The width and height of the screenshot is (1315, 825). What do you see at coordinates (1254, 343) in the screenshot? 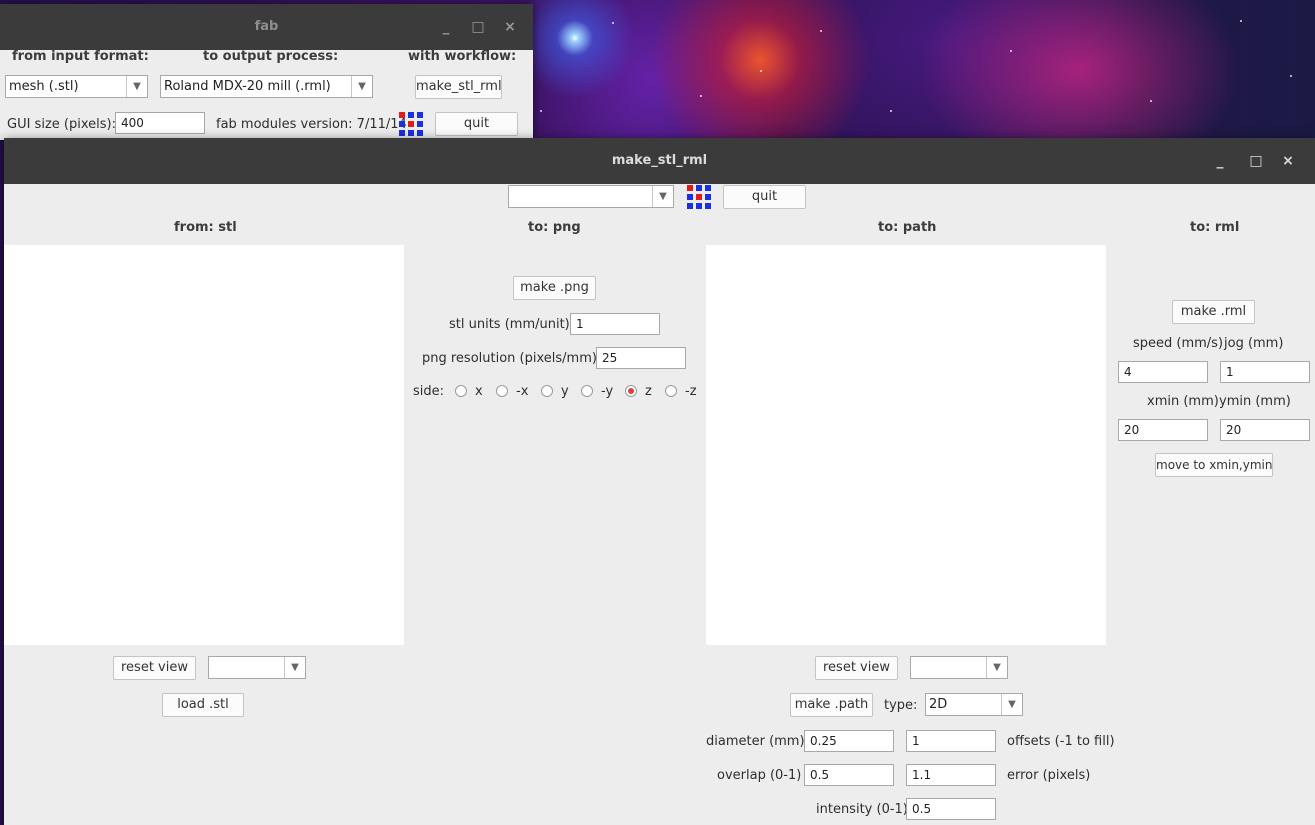
I see `jog-label: jog (mm)` at bounding box center [1254, 343].